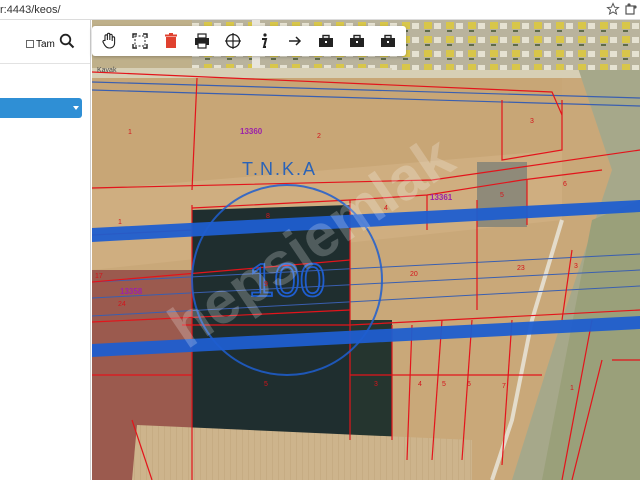 The height and width of the screenshot is (480, 640). I want to click on info-icon, so click(264, 41).